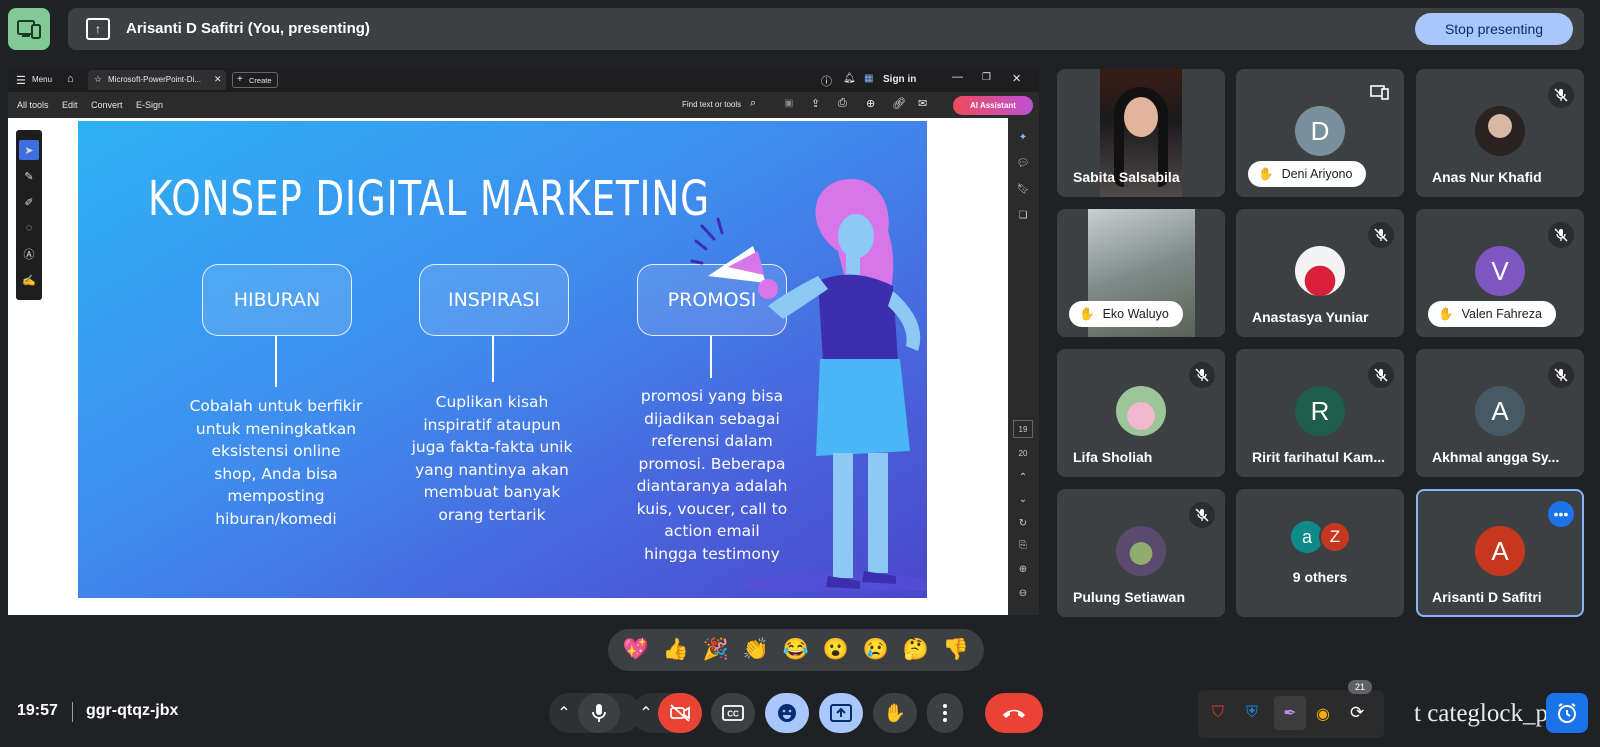 This screenshot has width=1600, height=747. I want to click on camera-options-chevron-icon: ⌃, so click(646, 713).